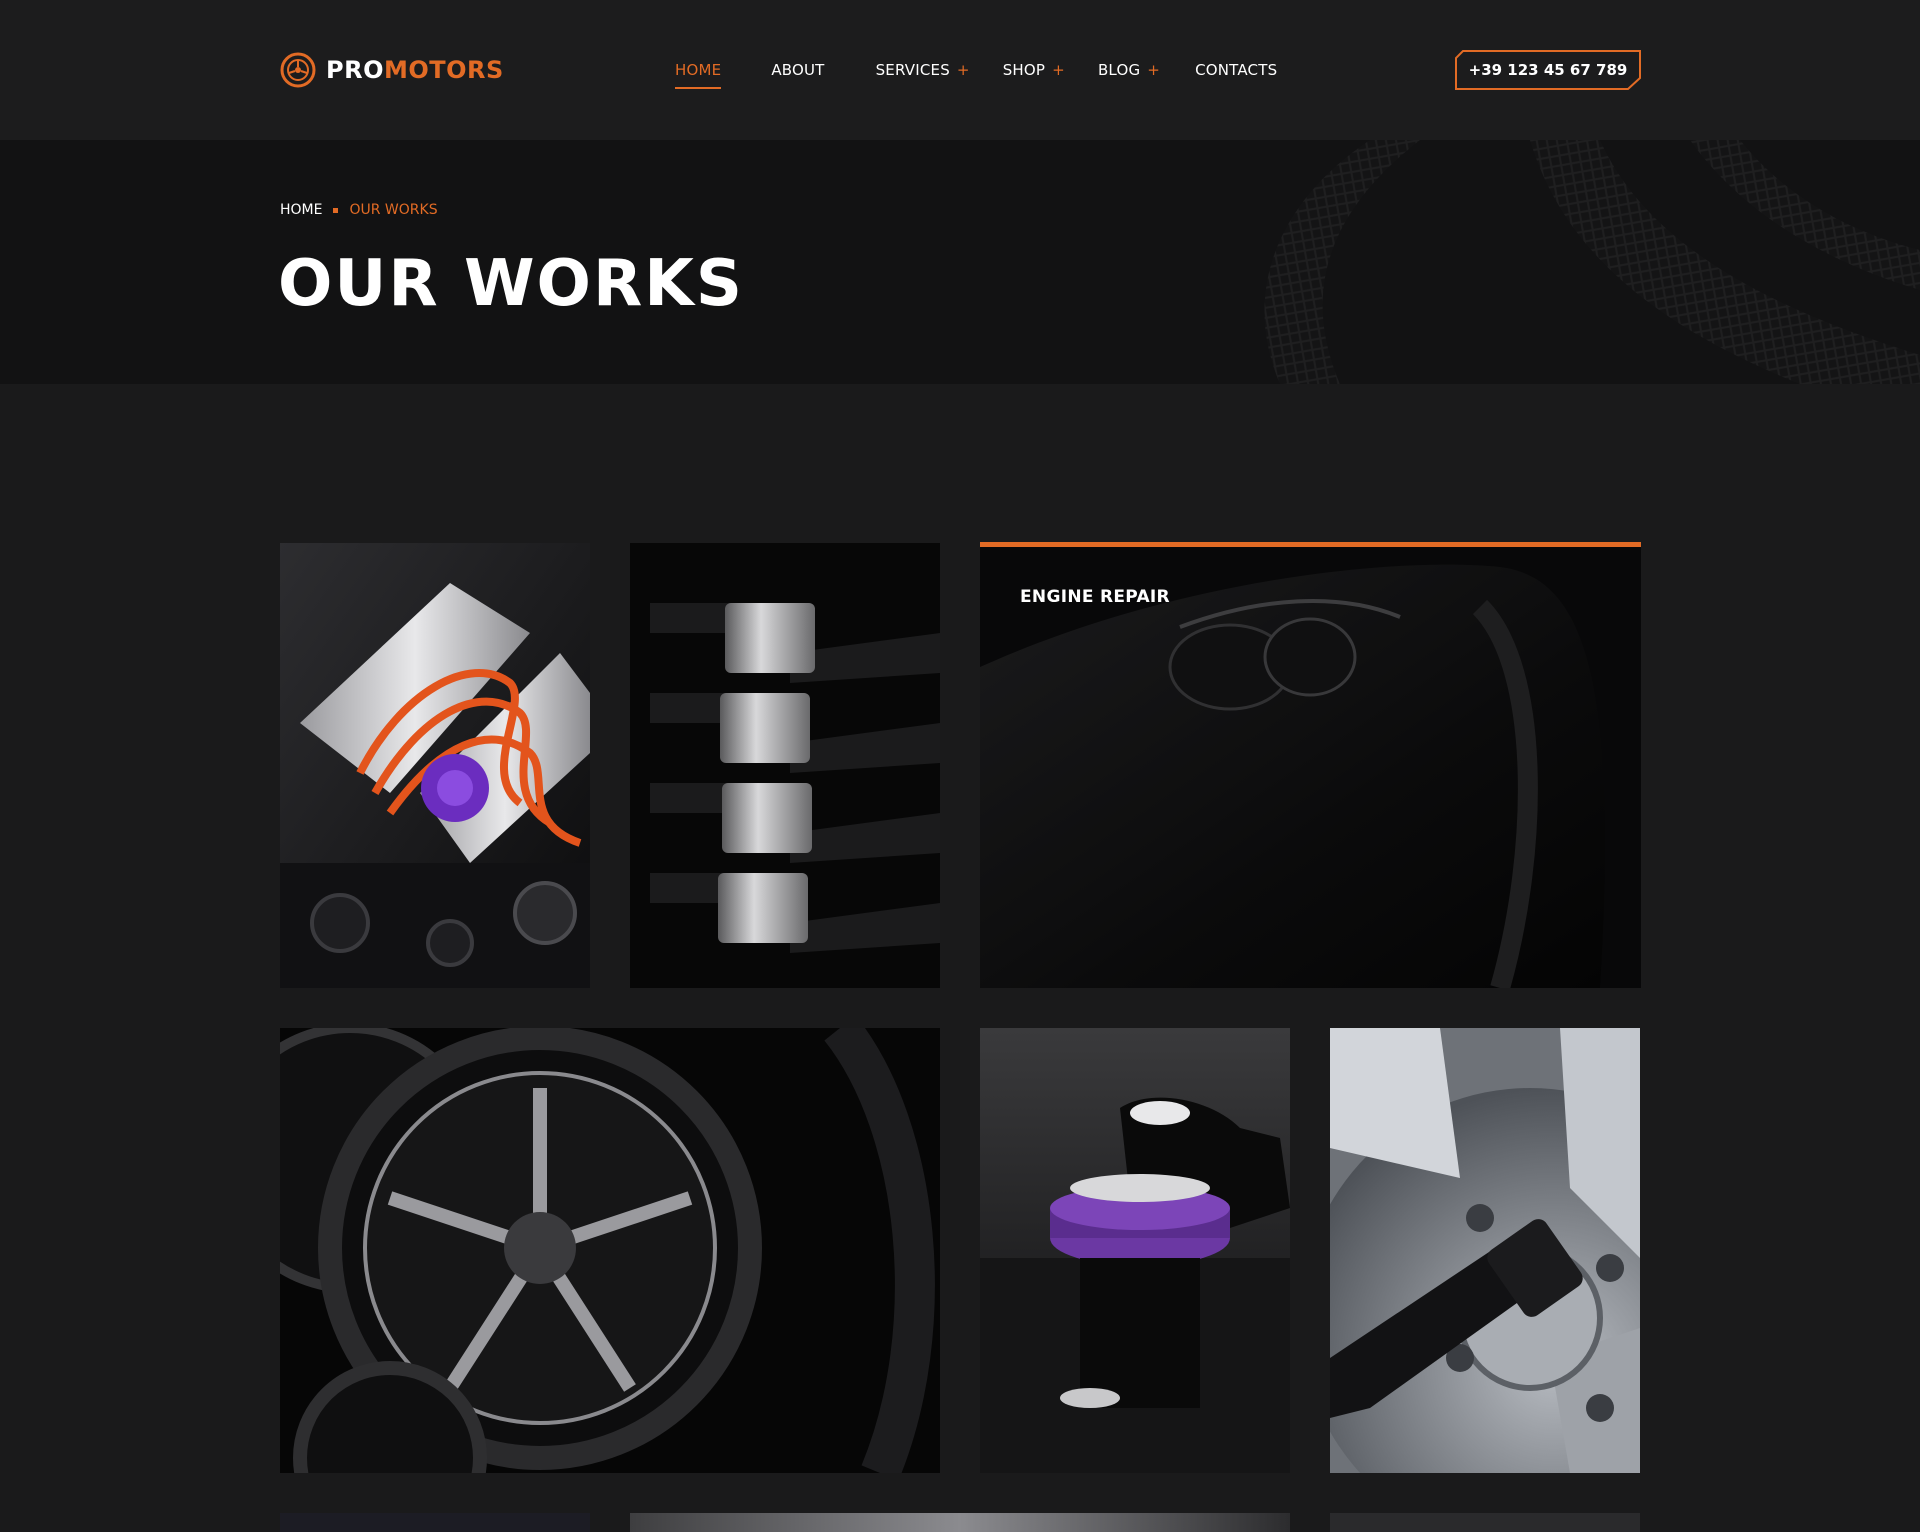  I want to click on nav-item-label: HOME, so click(698, 70).